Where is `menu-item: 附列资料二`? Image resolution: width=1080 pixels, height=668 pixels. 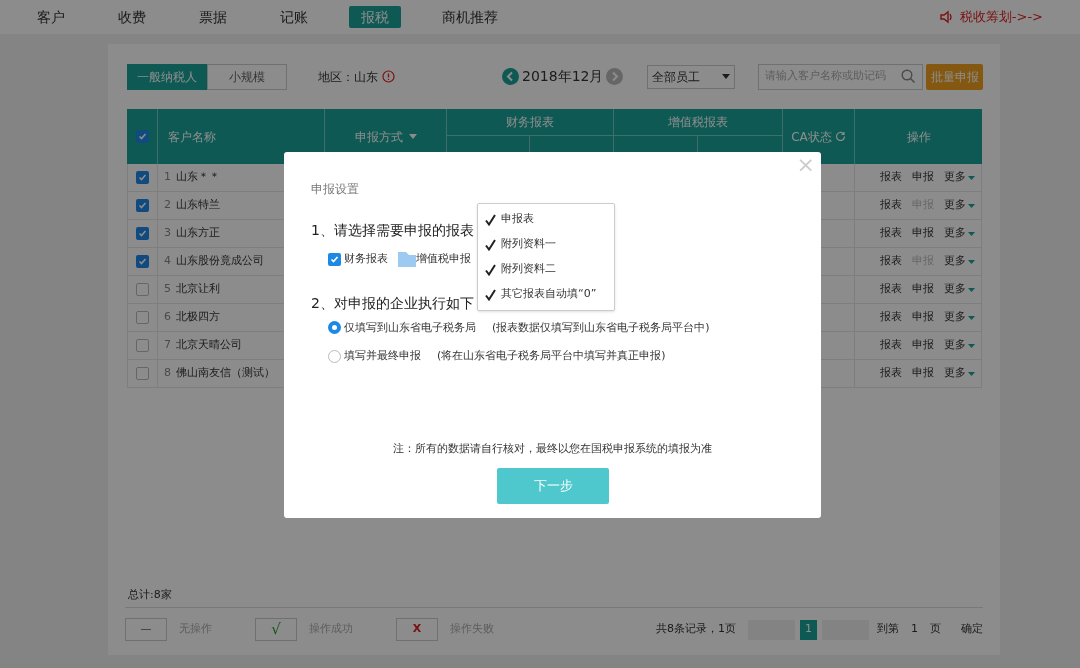 menu-item: 附列资料二 is located at coordinates (546, 269).